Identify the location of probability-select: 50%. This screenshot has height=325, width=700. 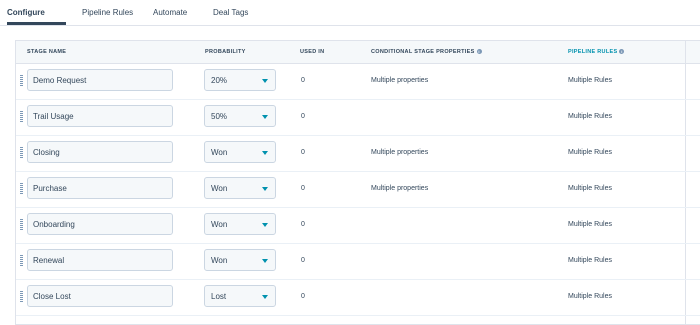
(240, 116).